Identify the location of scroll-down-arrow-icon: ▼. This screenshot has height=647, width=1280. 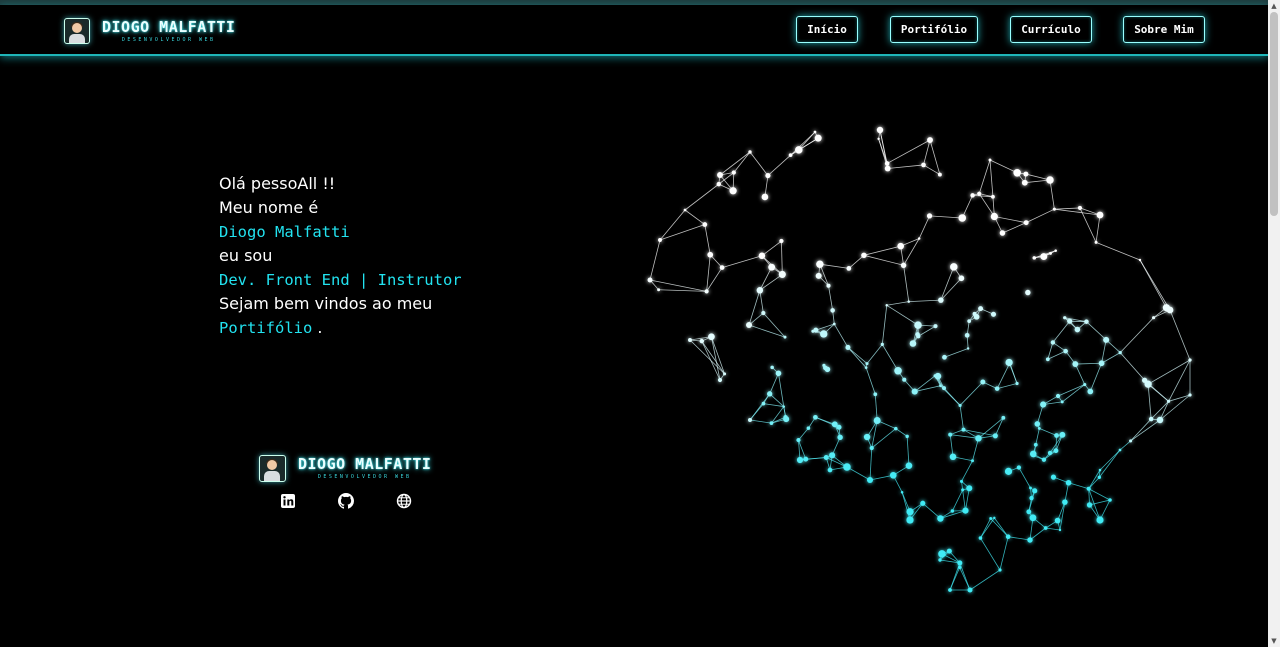
(1274, 641).